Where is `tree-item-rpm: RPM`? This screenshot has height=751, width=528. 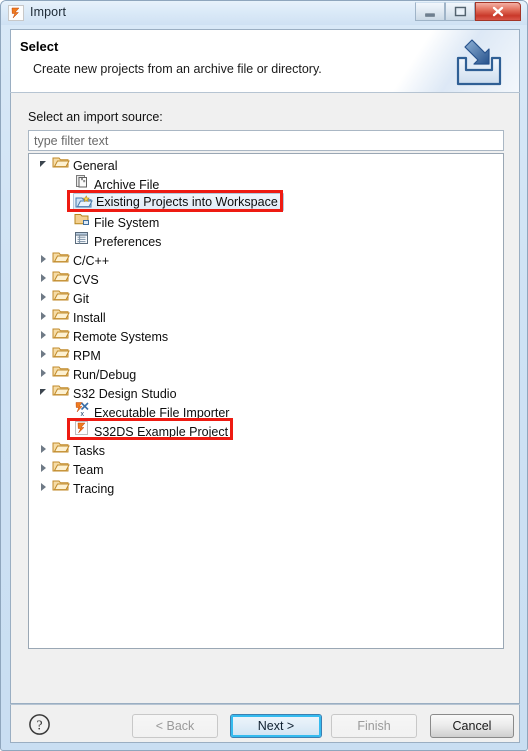 tree-item-rpm: RPM is located at coordinates (266, 353).